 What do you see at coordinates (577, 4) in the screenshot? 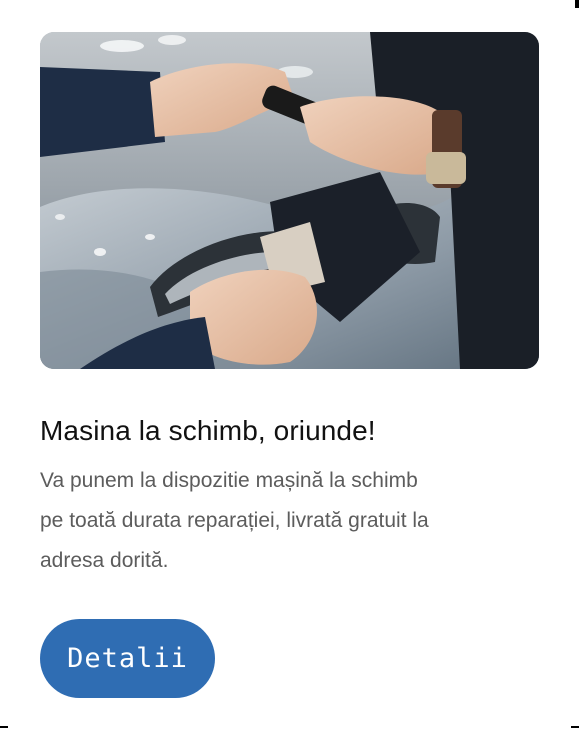
I see `corner-mark-top-right` at bounding box center [577, 4].